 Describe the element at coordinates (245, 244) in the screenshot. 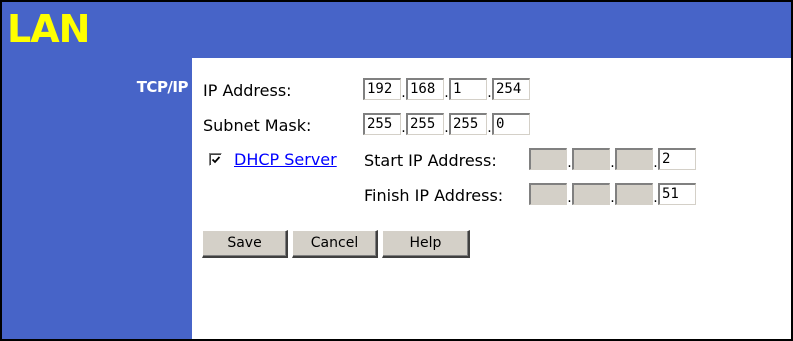

I see `save-button: Save` at that location.